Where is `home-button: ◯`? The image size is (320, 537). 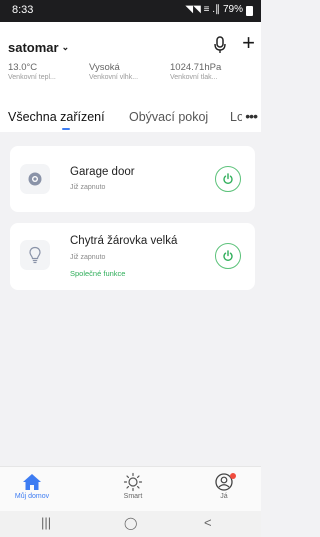
home-button: ◯ is located at coordinates (130, 523).